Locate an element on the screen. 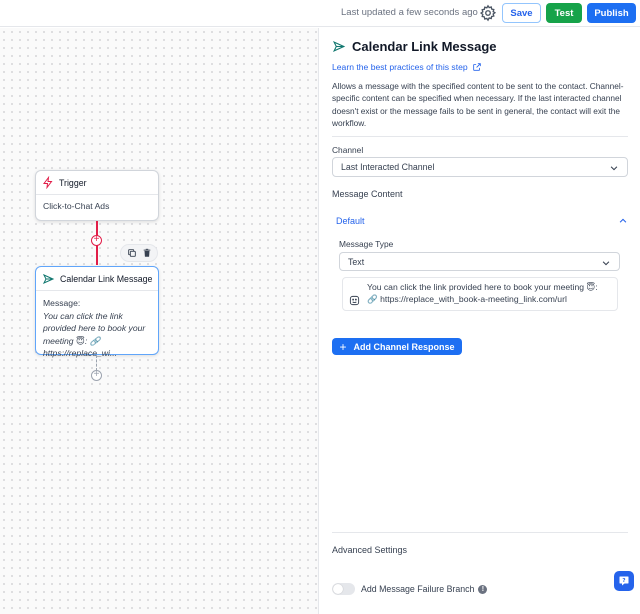 This screenshot has height=614, width=640. test-button: Test is located at coordinates (564, 13).